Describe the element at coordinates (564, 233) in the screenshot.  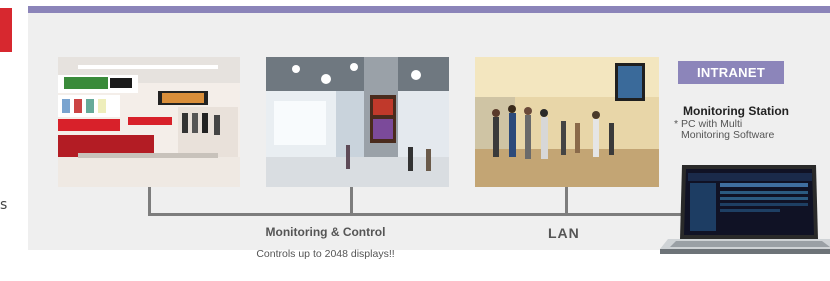
I see `lan-label: LAN` at that location.